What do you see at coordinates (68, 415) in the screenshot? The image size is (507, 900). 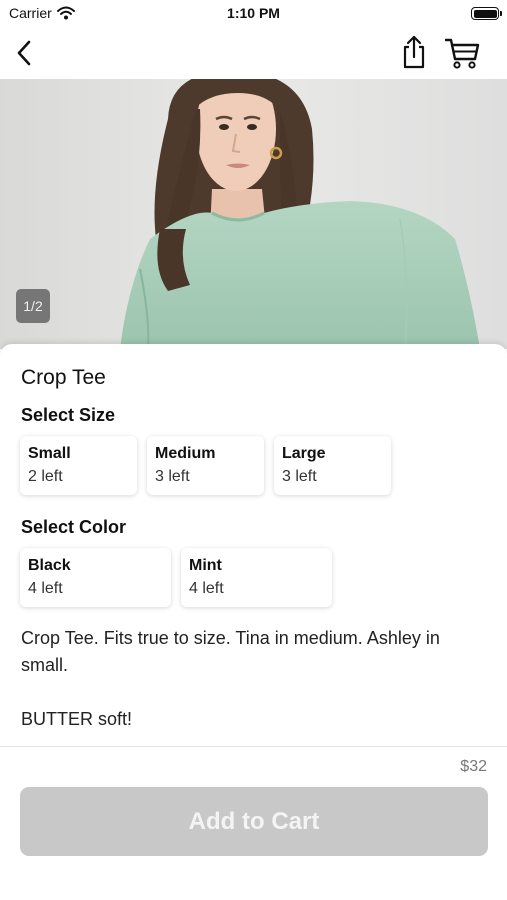 I see `select-size-label: Select Size` at bounding box center [68, 415].